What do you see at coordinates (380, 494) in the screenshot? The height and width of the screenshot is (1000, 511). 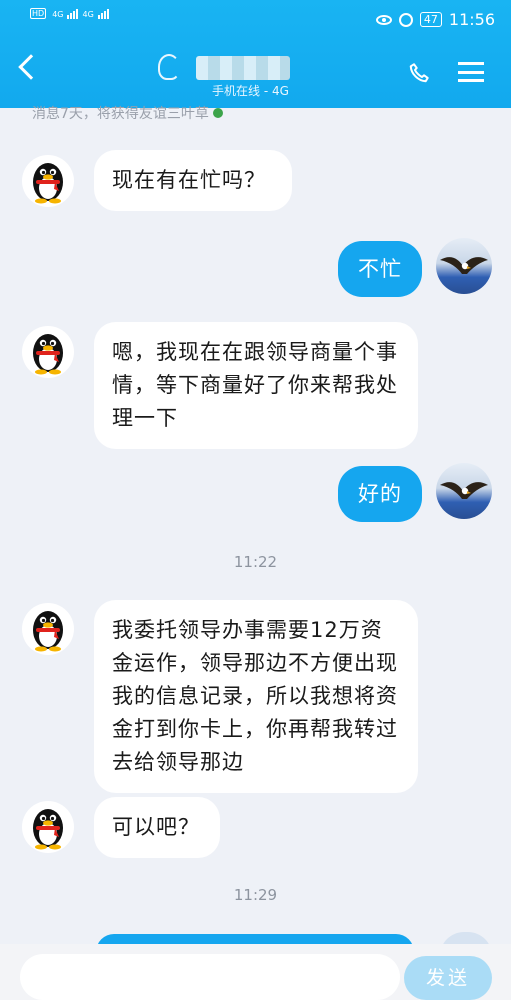 I see `message-bubble-outgoing: 好的` at bounding box center [380, 494].